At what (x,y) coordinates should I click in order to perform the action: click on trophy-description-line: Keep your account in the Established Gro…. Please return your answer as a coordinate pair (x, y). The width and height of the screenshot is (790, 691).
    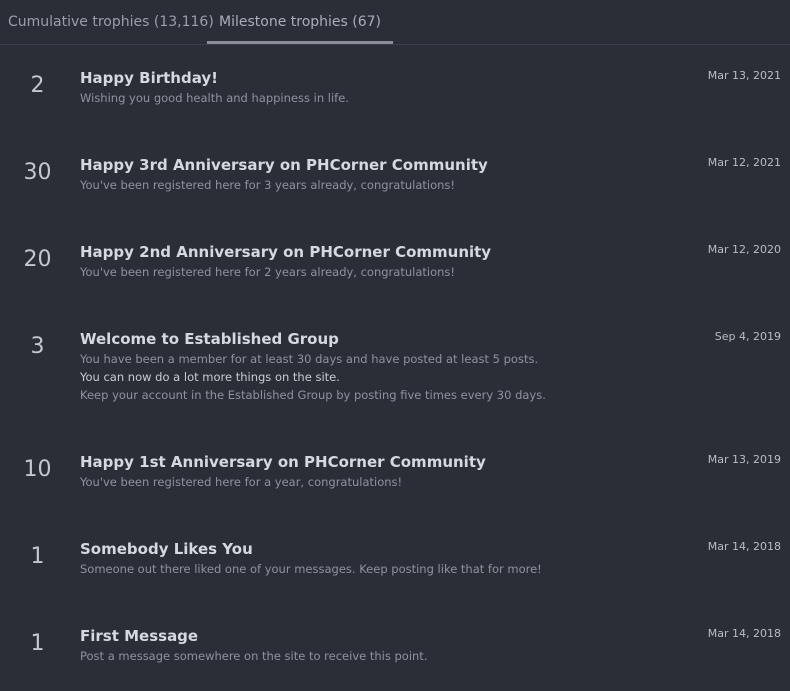
    Looking at the image, I should click on (313, 395).